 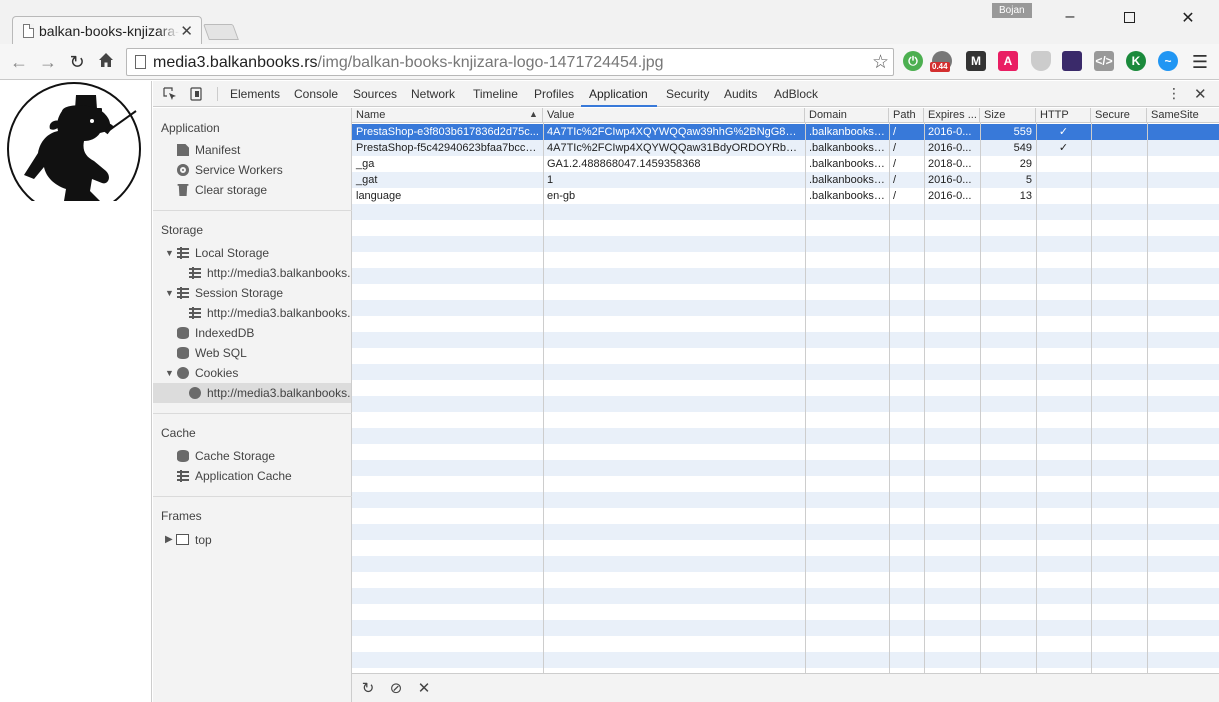 I want to click on reload-icon: ↻, so click(x=77, y=62).